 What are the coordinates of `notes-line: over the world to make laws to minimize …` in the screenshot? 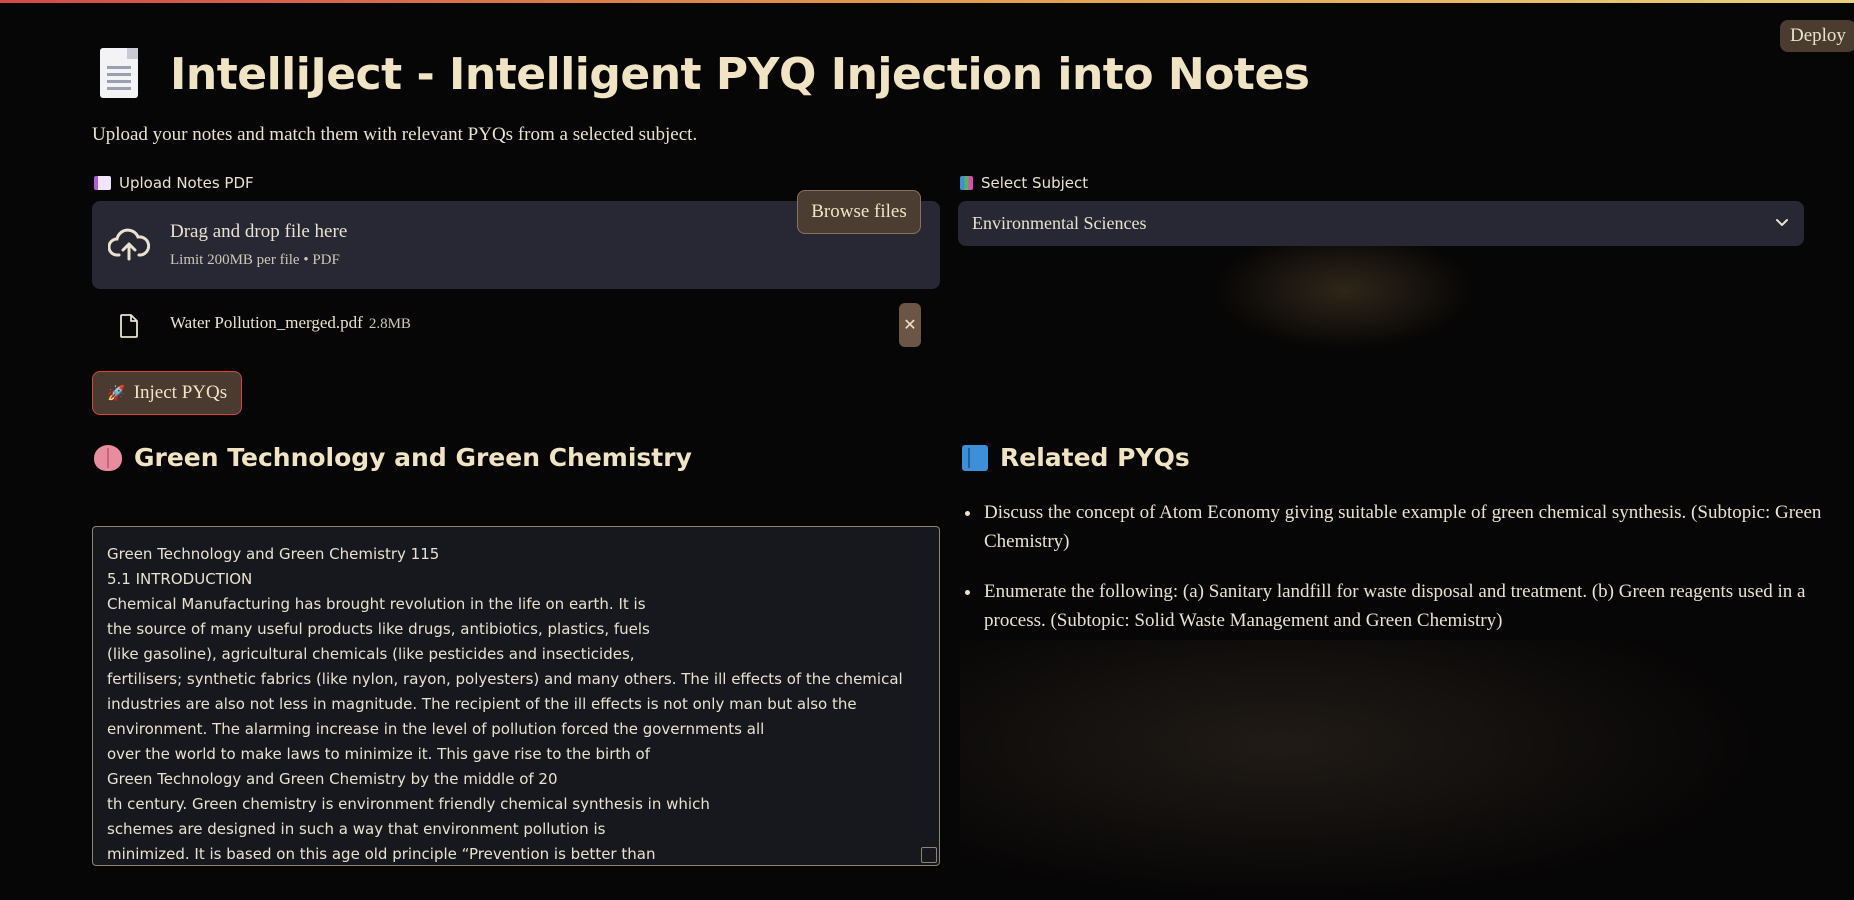 It's located at (379, 754).